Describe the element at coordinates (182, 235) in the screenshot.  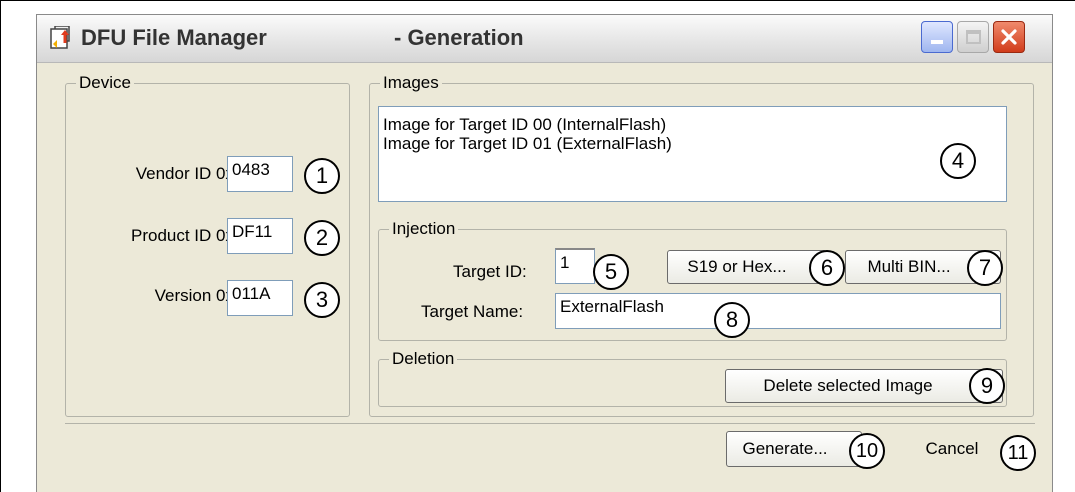
I see `product-id-label: Product ID 0x` at that location.